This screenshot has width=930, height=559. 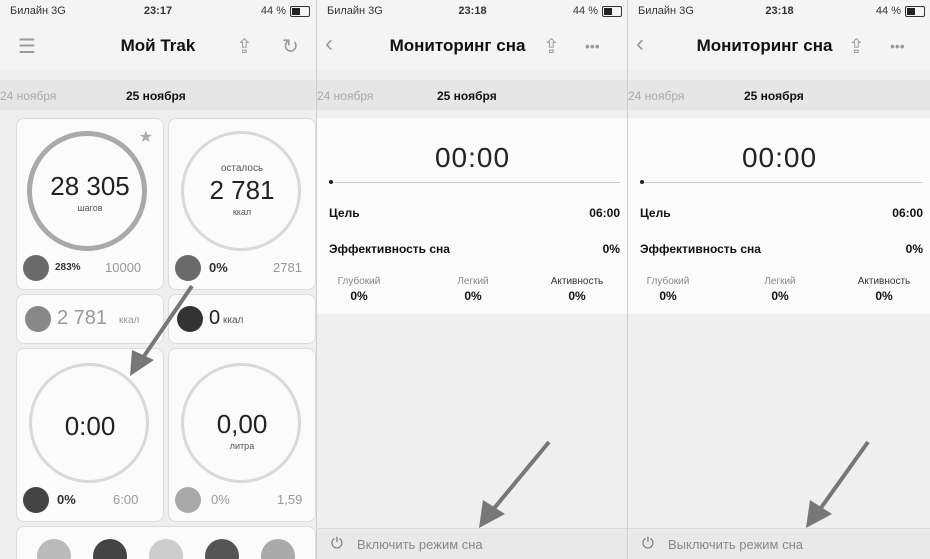 I want to click on sleep-timeline, so click(x=781, y=182).